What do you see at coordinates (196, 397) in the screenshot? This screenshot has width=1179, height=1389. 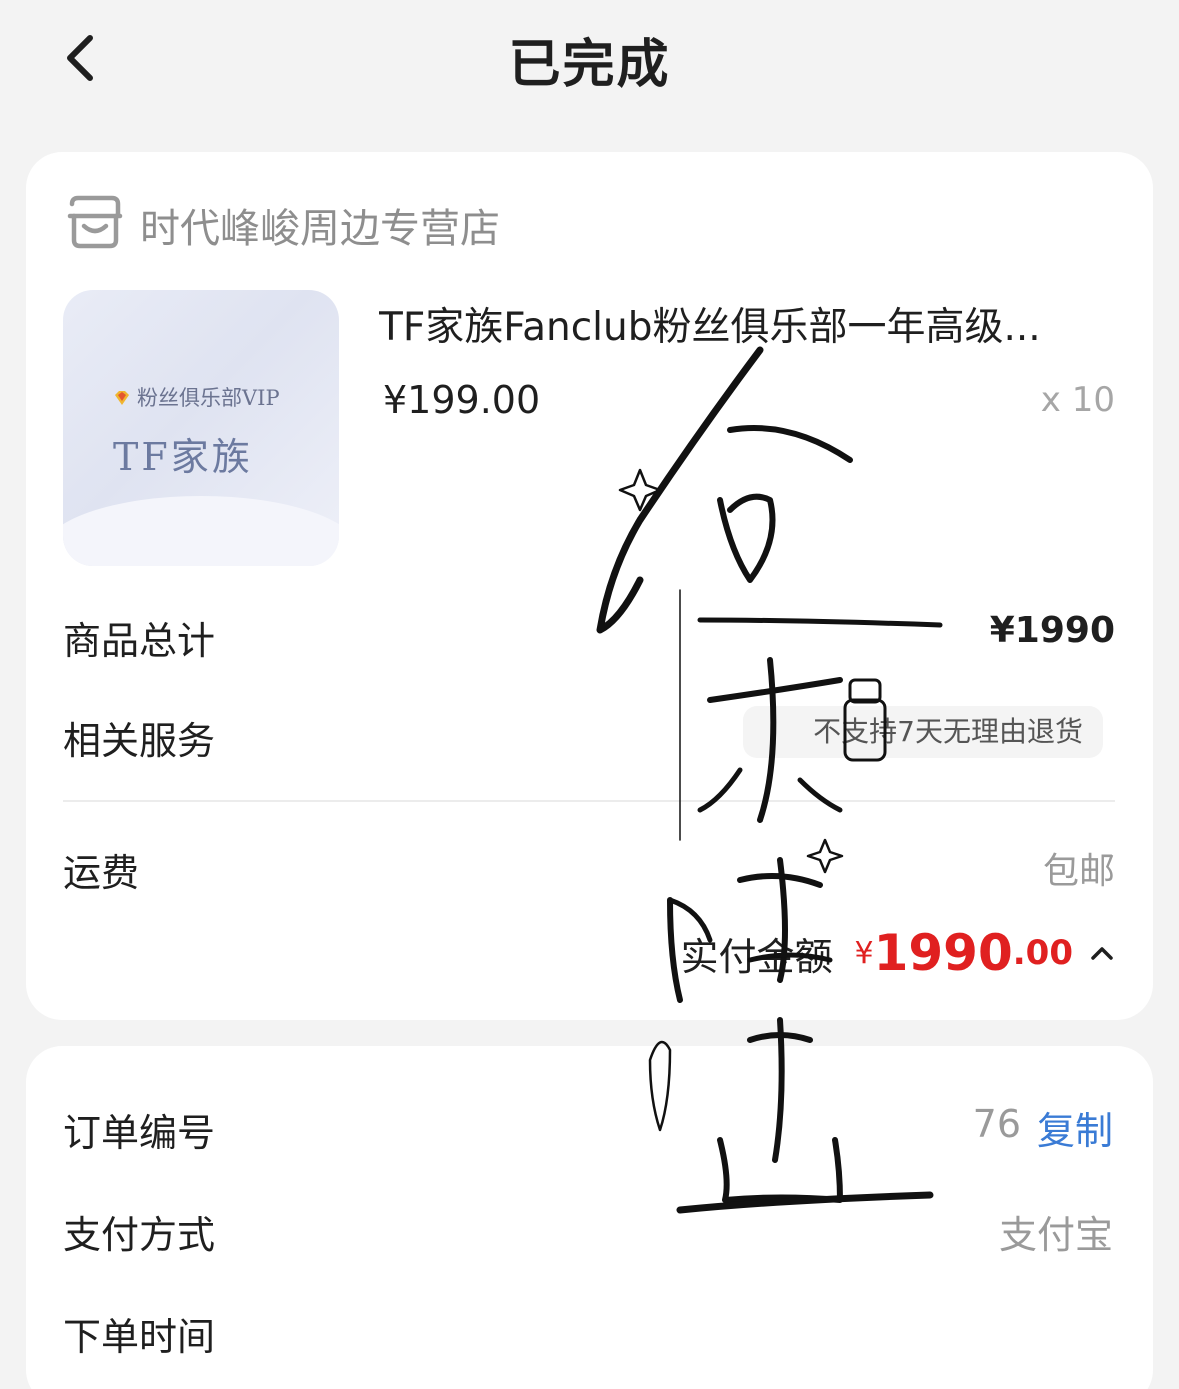 I see `product-image-vip-text: 粉丝俱乐部VIP` at bounding box center [196, 397].